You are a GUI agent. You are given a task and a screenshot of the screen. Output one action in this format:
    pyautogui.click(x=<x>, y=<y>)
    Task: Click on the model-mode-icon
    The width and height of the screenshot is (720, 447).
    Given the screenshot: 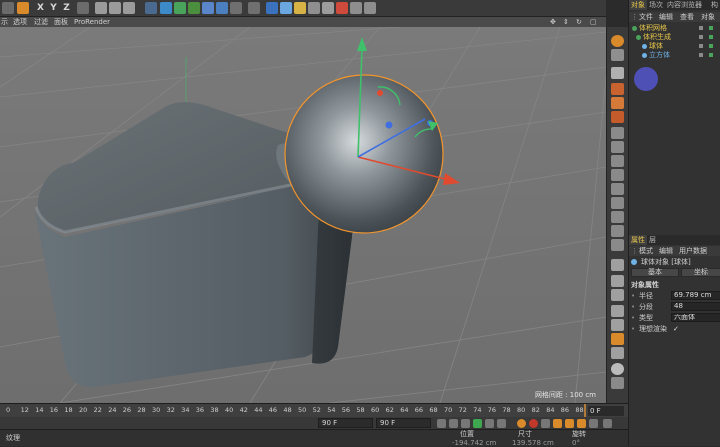 What is the action you would take?
    pyautogui.click(x=617, y=55)
    